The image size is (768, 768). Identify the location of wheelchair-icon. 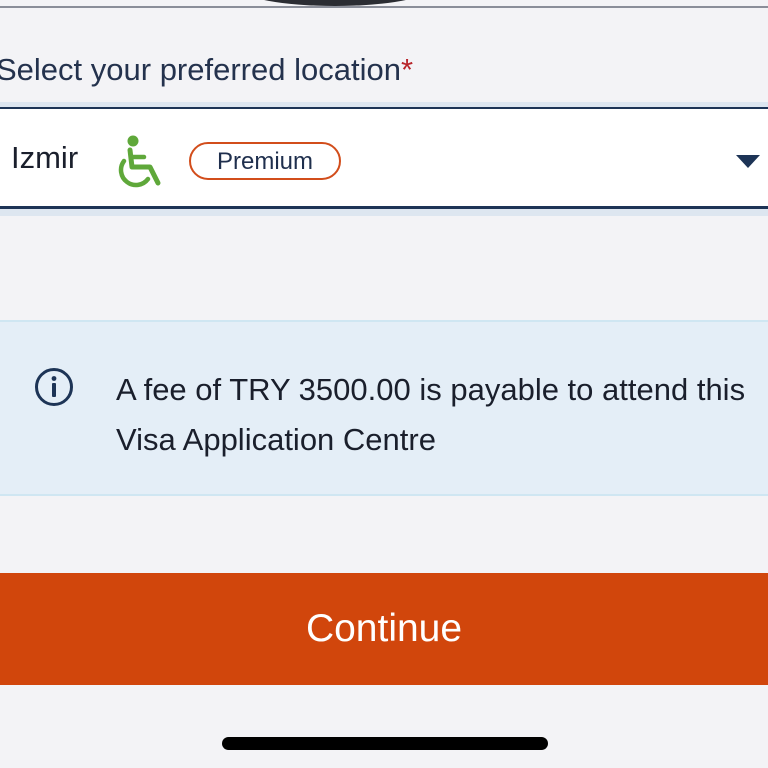
(139, 161).